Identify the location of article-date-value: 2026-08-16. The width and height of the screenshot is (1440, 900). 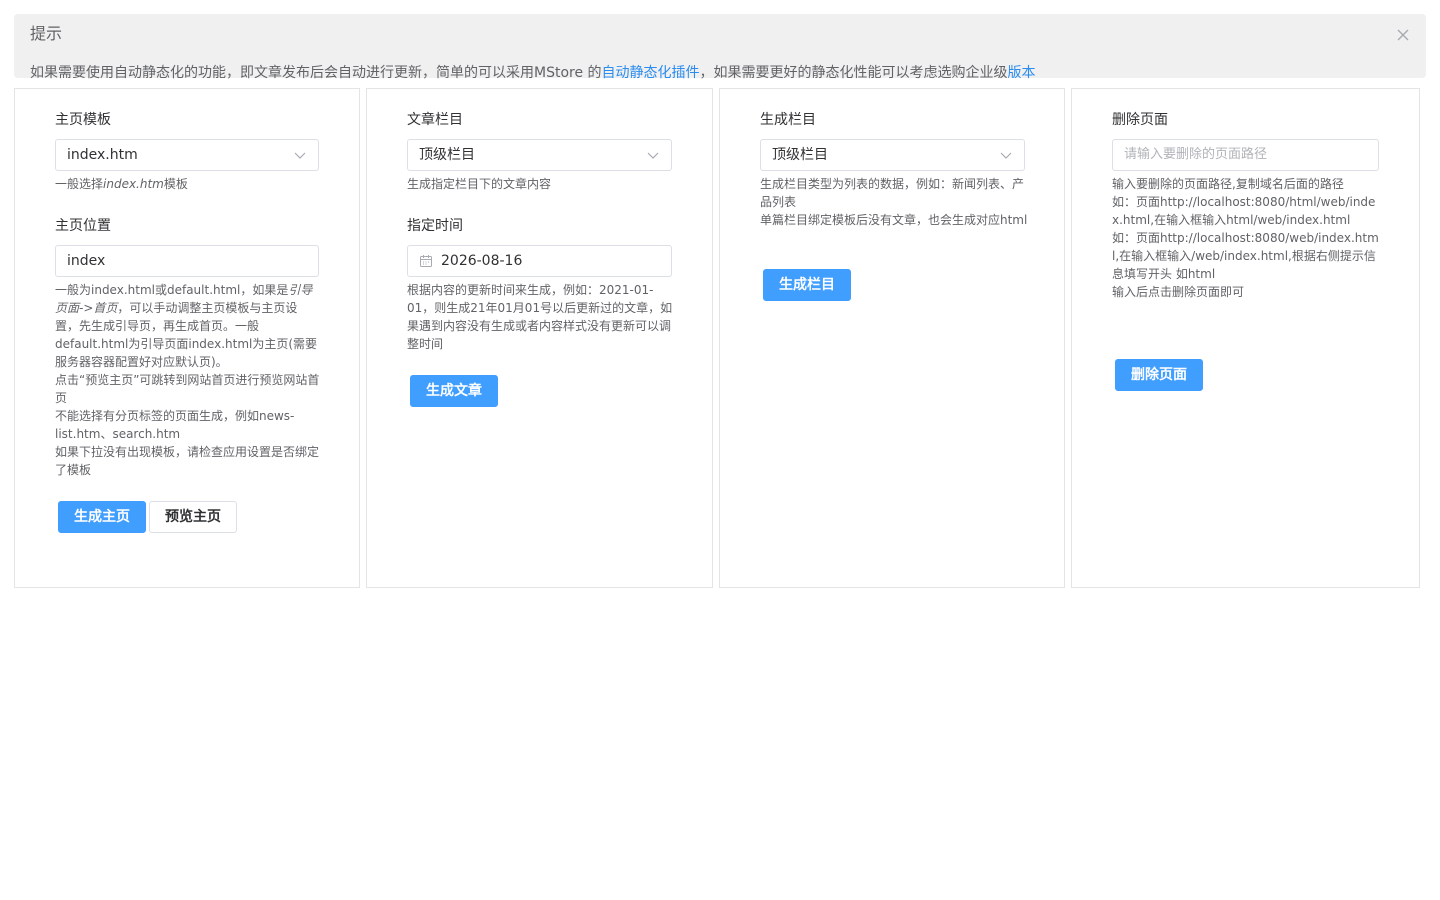
(482, 261).